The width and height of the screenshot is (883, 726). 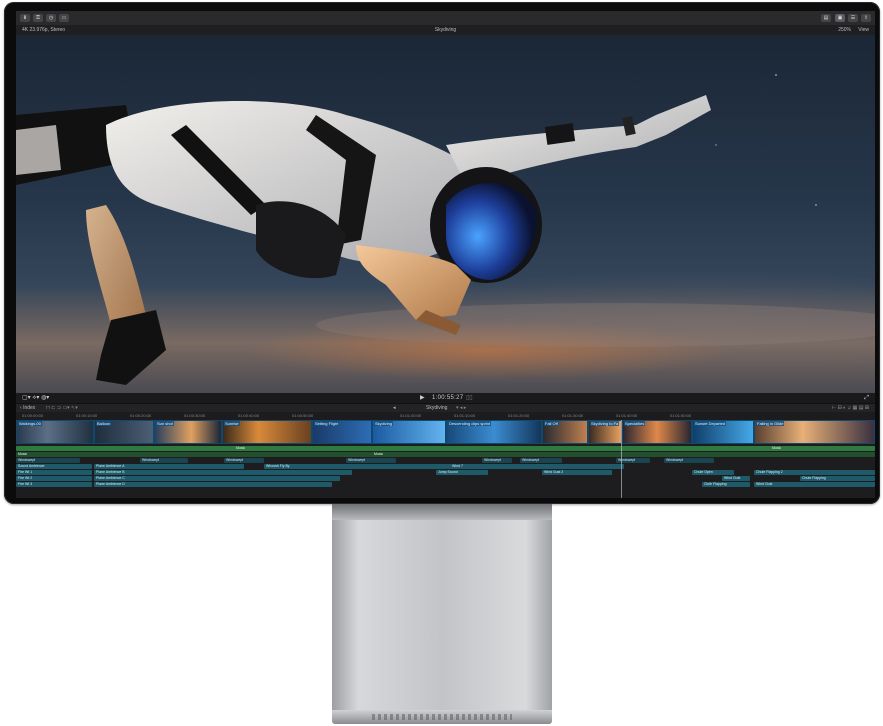 What do you see at coordinates (605, 432) in the screenshot?
I see `clip: Skydiving to Fa` at bounding box center [605, 432].